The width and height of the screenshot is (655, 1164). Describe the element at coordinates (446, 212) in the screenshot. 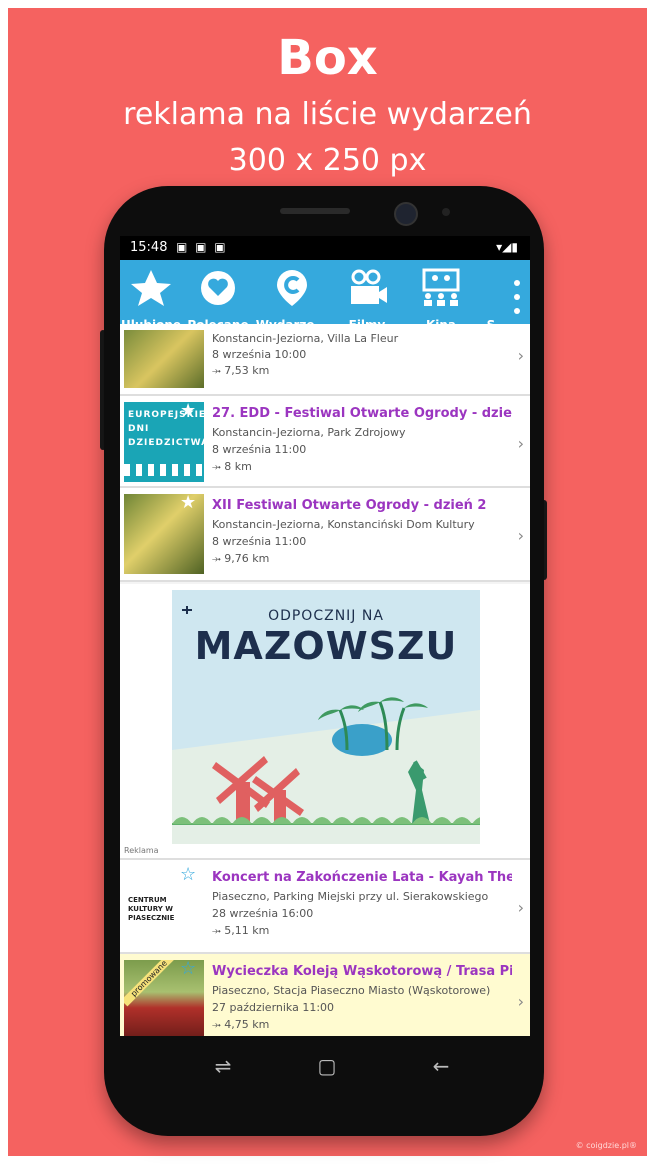

I see `sensor-icon` at that location.